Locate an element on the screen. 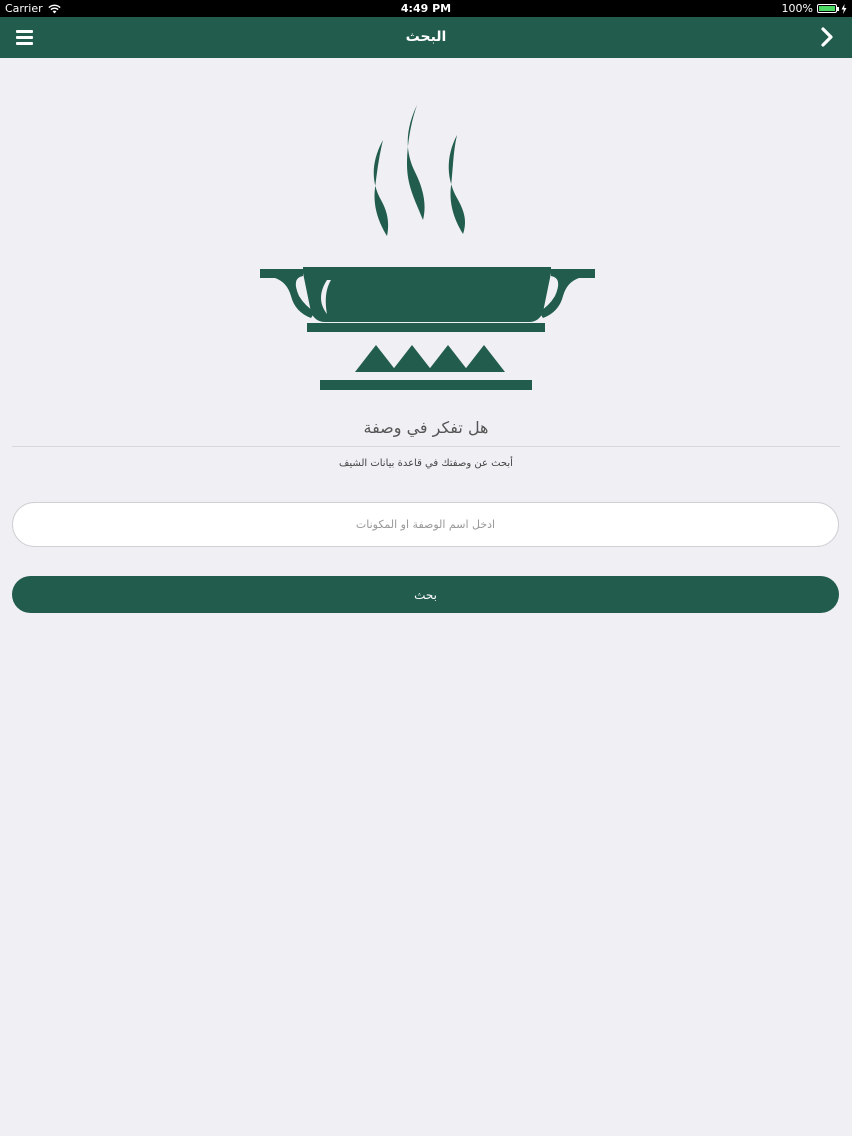 The height and width of the screenshot is (1136, 852). status-time: 4:49 PM is located at coordinates (426, 8).